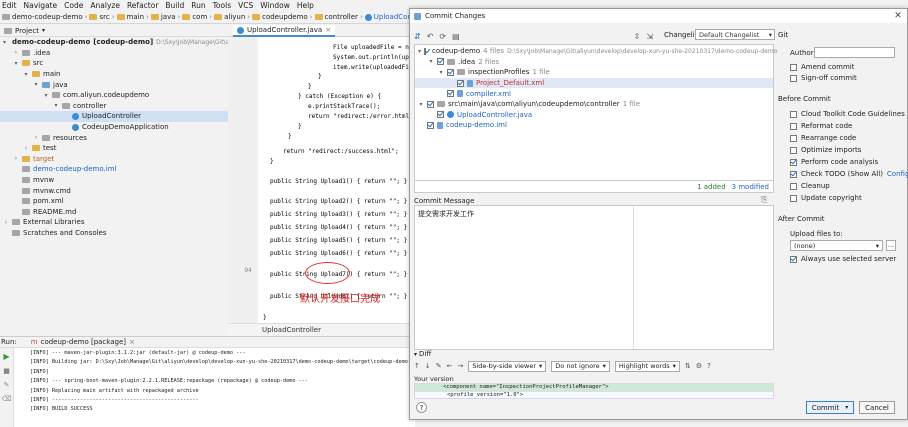 This screenshot has width=908, height=427. I want to click on collapse-unchanged-icon: ⇅, so click(688, 366).